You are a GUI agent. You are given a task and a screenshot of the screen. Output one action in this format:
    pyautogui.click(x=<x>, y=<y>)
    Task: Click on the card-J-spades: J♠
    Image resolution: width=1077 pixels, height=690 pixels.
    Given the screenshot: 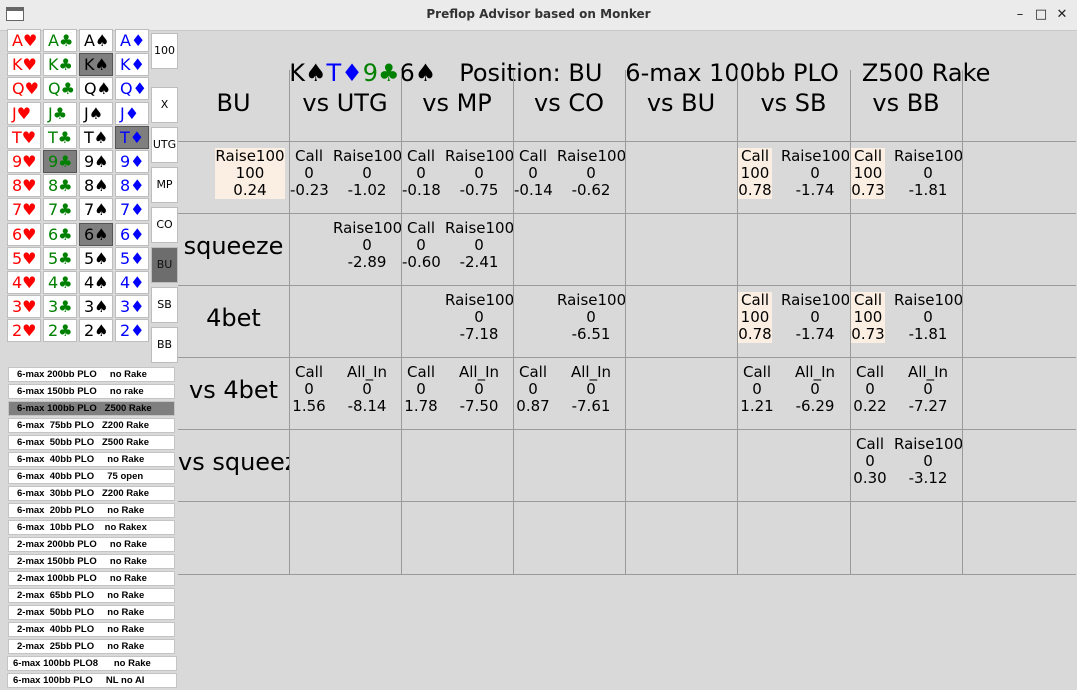 What is the action you would take?
    pyautogui.click(x=96, y=113)
    